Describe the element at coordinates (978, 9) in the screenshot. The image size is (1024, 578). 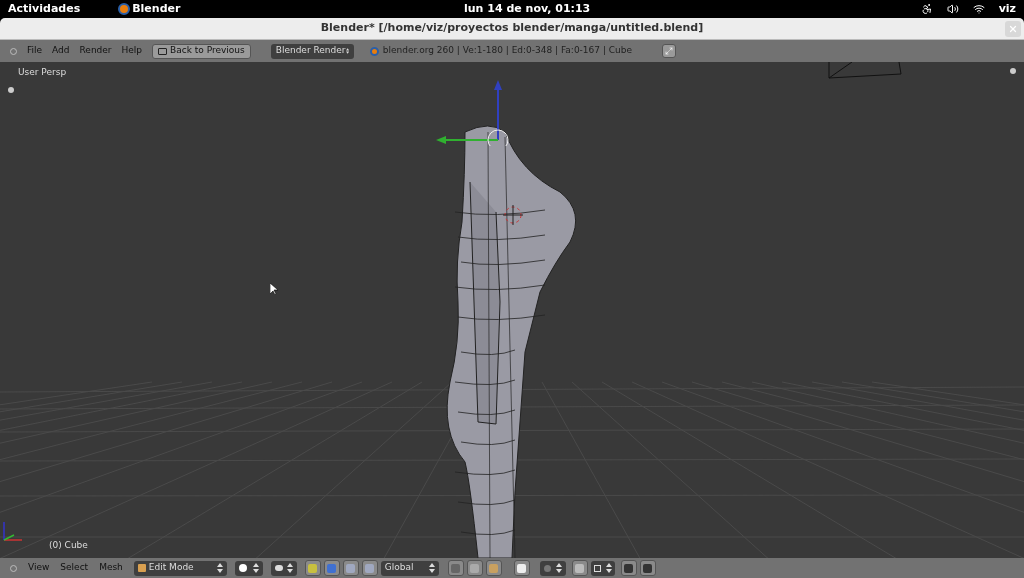
I see `wifi-icon` at that location.